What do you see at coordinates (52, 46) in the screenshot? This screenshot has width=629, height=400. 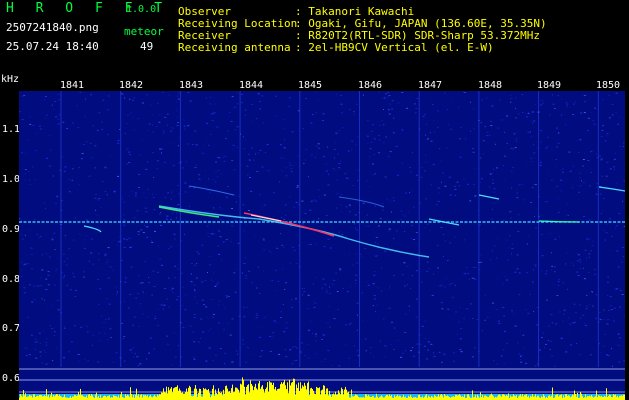 I see `timestamp: 25.07.24 18:40` at bounding box center [52, 46].